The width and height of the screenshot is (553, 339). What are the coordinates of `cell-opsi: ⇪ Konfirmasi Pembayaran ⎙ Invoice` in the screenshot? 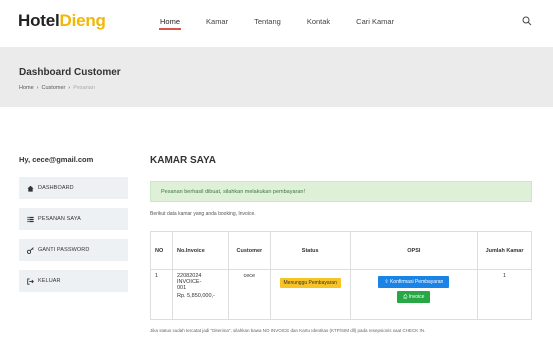 It's located at (414, 294).